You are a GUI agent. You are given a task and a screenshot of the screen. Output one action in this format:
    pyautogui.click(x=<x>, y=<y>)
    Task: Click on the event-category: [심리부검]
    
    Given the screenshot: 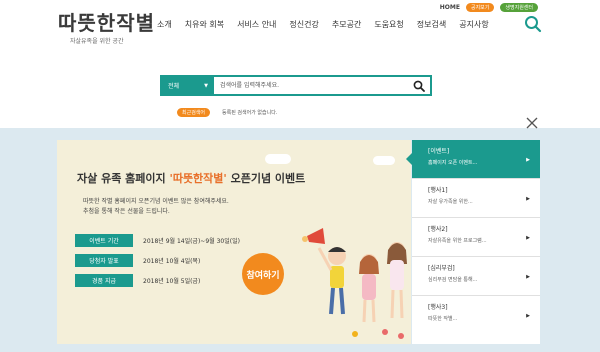 What is the action you would take?
    pyautogui.click(x=441, y=268)
    